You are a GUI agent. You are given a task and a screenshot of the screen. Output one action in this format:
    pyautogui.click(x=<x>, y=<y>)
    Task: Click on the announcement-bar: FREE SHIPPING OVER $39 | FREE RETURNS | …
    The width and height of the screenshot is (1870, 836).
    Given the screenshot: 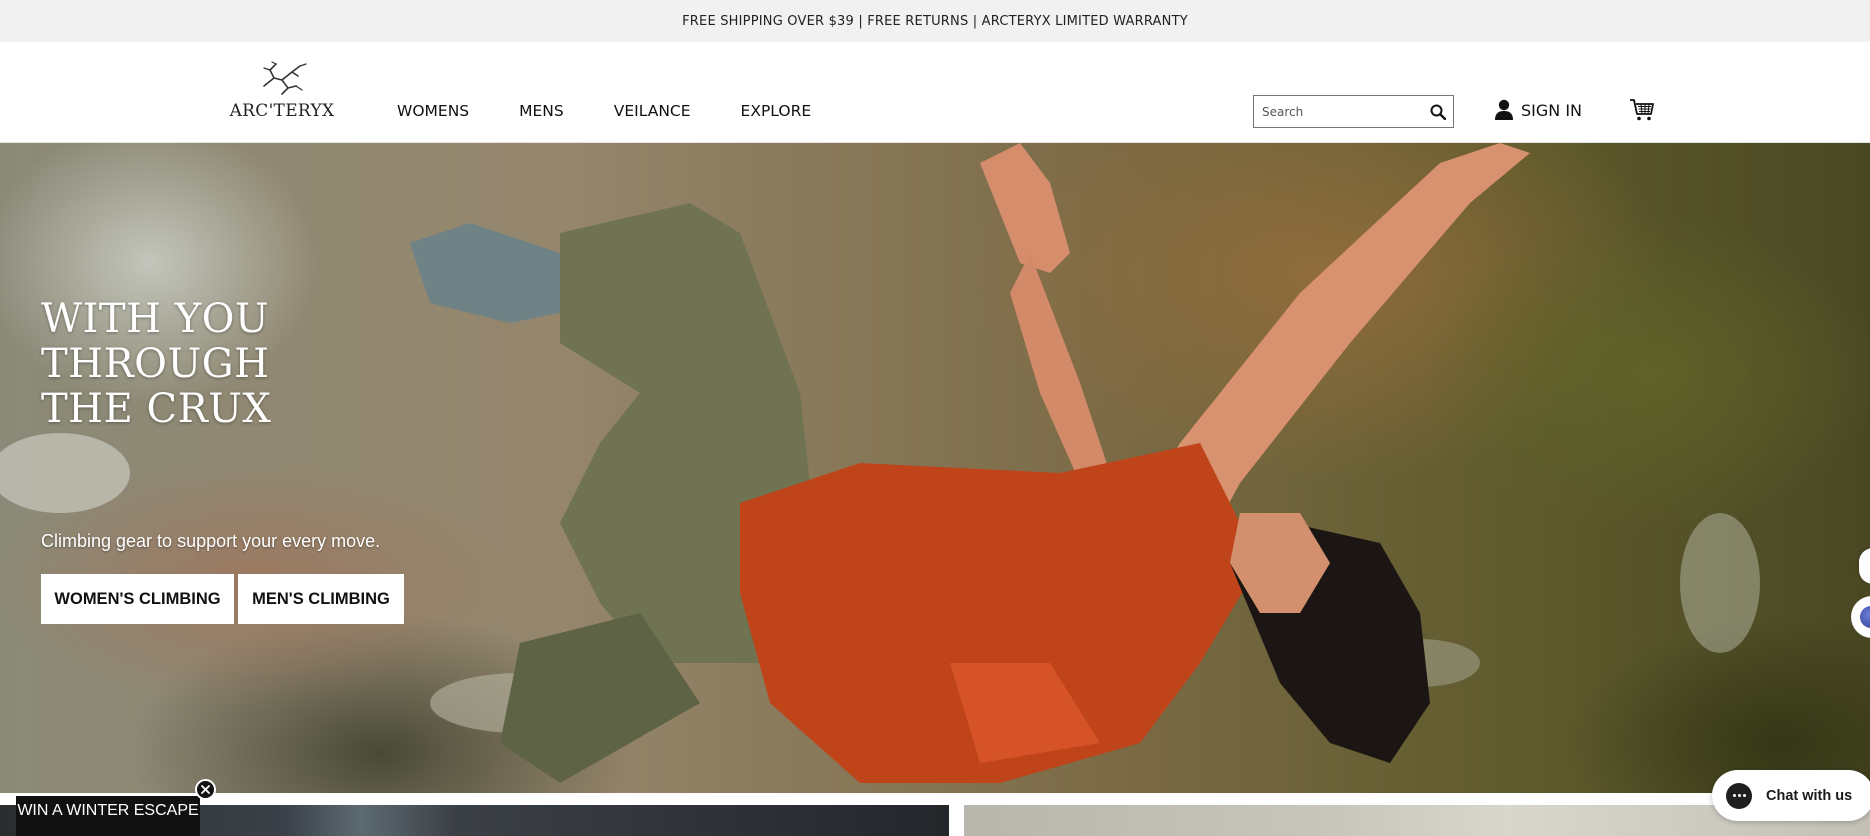 What is the action you would take?
    pyautogui.click(x=935, y=21)
    